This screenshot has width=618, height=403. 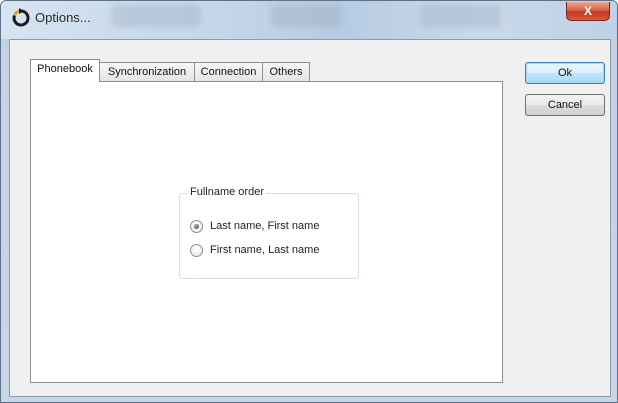 I want to click on tab-phonebook: Phonebook, so click(x=65, y=70).